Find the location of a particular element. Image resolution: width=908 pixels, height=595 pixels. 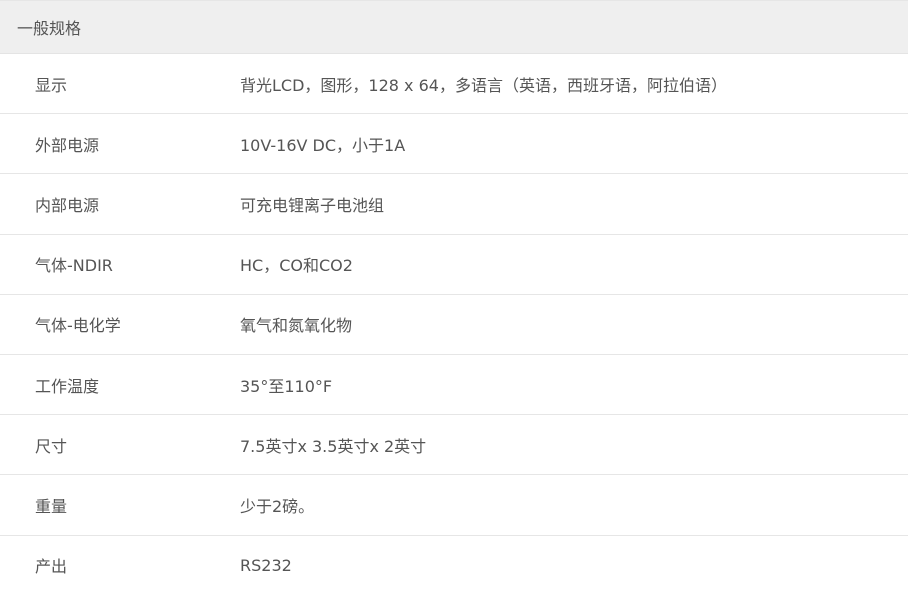

spec-value: 氧气和氮氧化物 is located at coordinates (296, 326).